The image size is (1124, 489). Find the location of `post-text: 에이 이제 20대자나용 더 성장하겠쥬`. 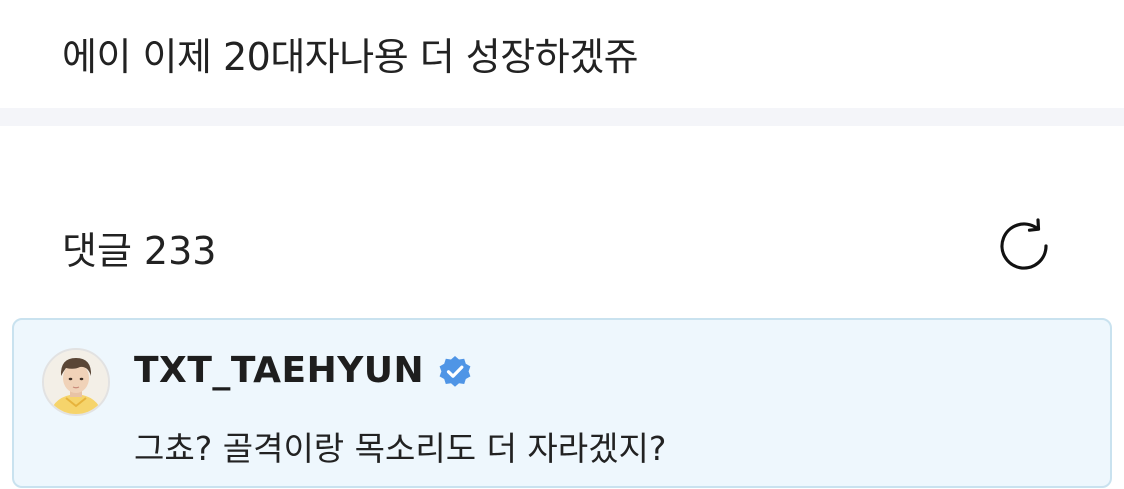

post-text: 에이 이제 20대자나용 더 성장하겠쥬 is located at coordinates (350, 57).